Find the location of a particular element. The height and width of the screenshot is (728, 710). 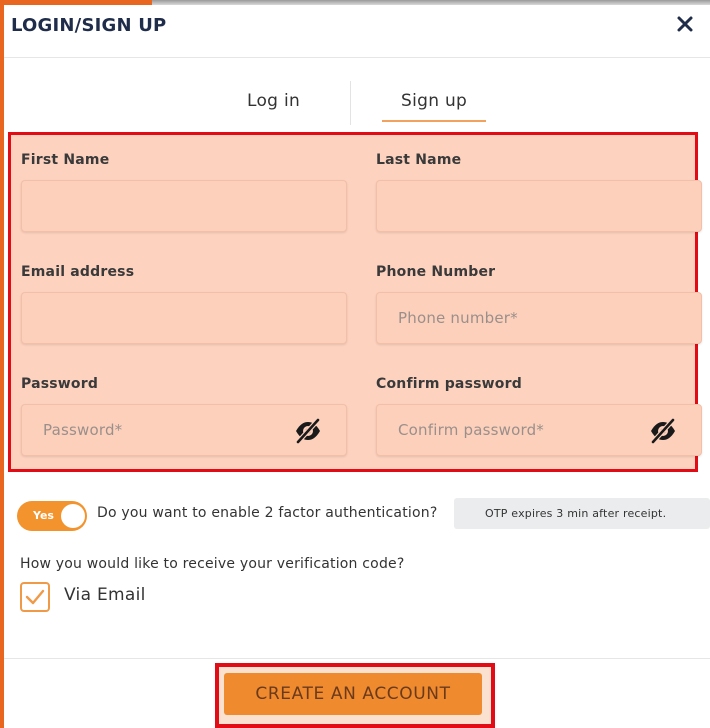

via-email-checkbox is located at coordinates (35, 597).